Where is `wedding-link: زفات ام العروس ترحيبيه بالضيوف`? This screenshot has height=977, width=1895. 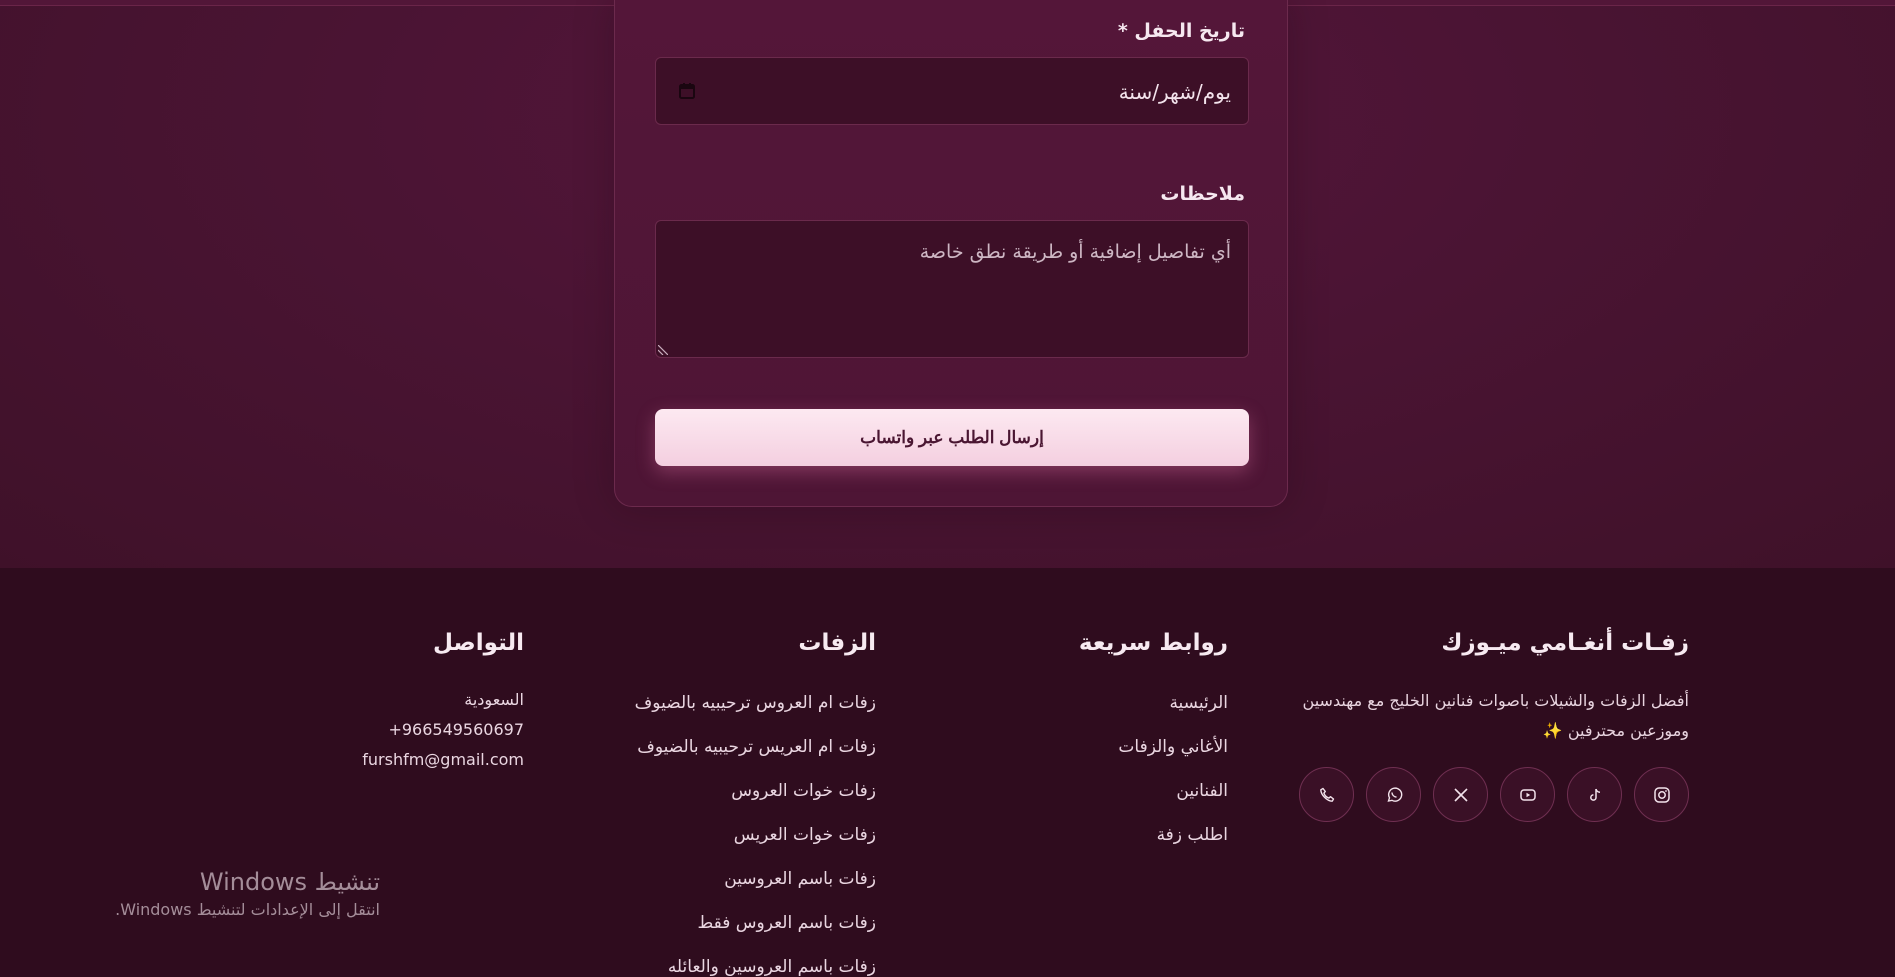
wedding-link: زفات ام العروس ترحيبيه بالضيوف is located at coordinates (755, 715).